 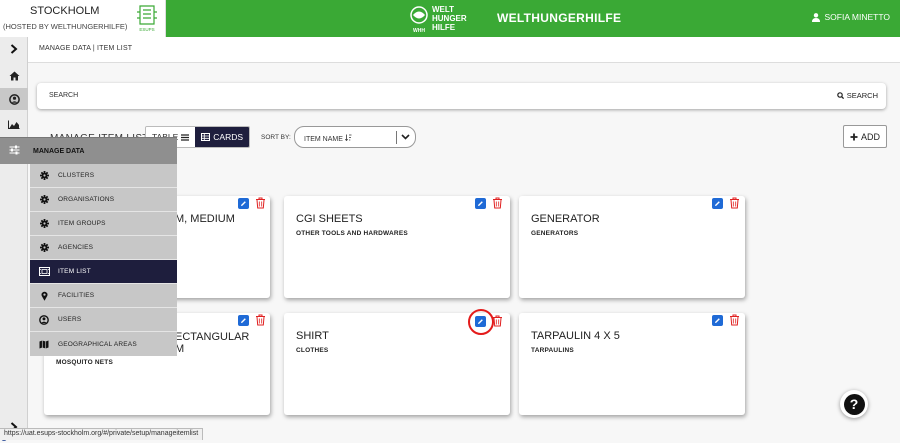 I want to click on item-card: CGI SHEETS OTHER TOOLS AND HARDWARES, so click(x=397, y=247).